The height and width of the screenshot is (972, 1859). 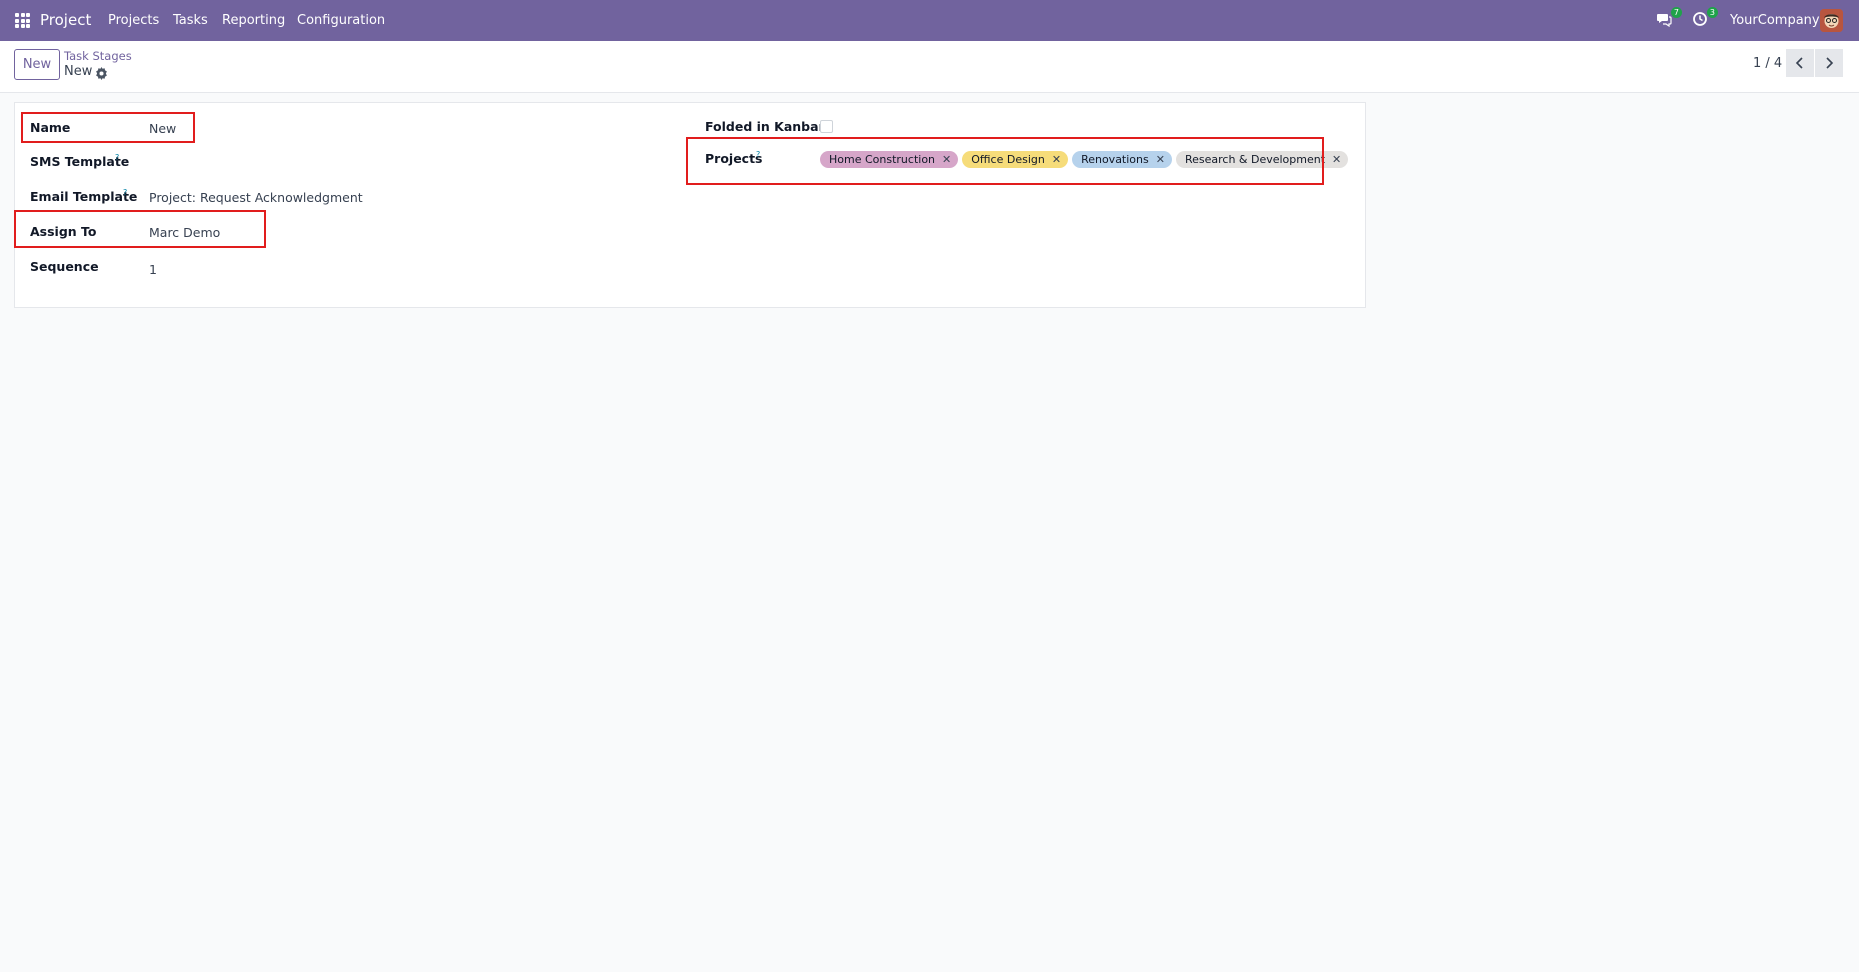 What do you see at coordinates (1831, 20) in the screenshot?
I see `user-avatar` at bounding box center [1831, 20].